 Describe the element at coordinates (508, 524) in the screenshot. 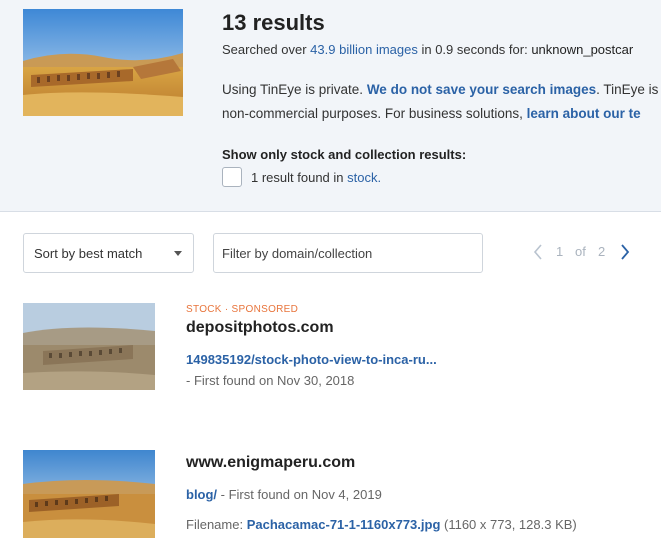

I see `file-info: (1160 x 773, 128.3 KB)` at that location.